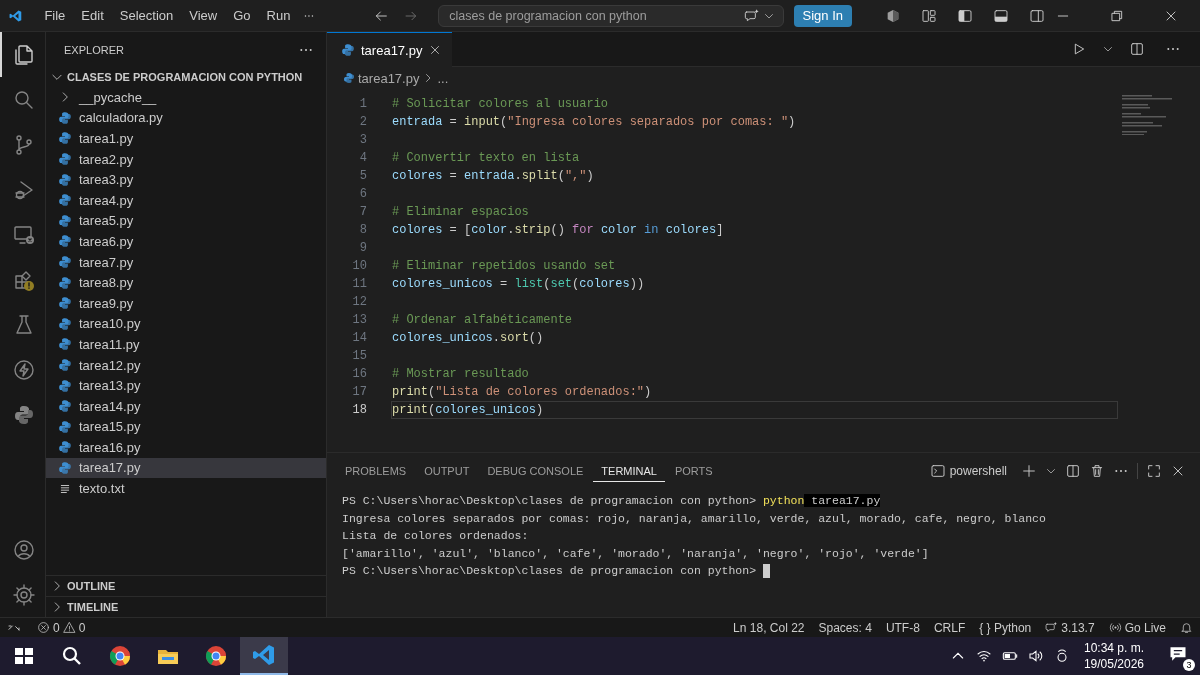 The image size is (1200, 675). Describe the element at coordinates (186, 385) in the screenshot. I see `file-tree-item: tarea13.py` at that location.